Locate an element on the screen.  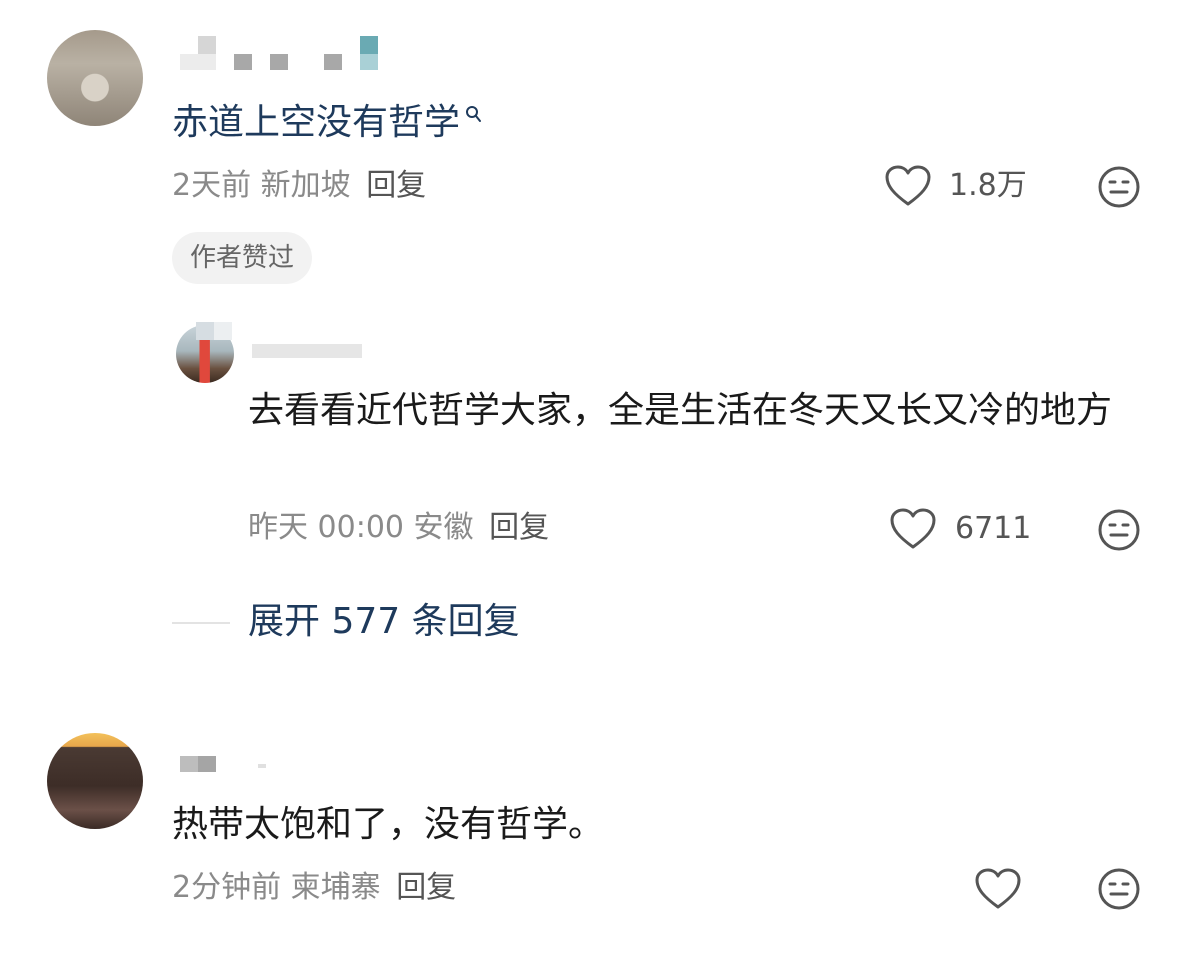
comment-text: 热带太饱和了，没有哲学。 is located at coordinates (388, 824).